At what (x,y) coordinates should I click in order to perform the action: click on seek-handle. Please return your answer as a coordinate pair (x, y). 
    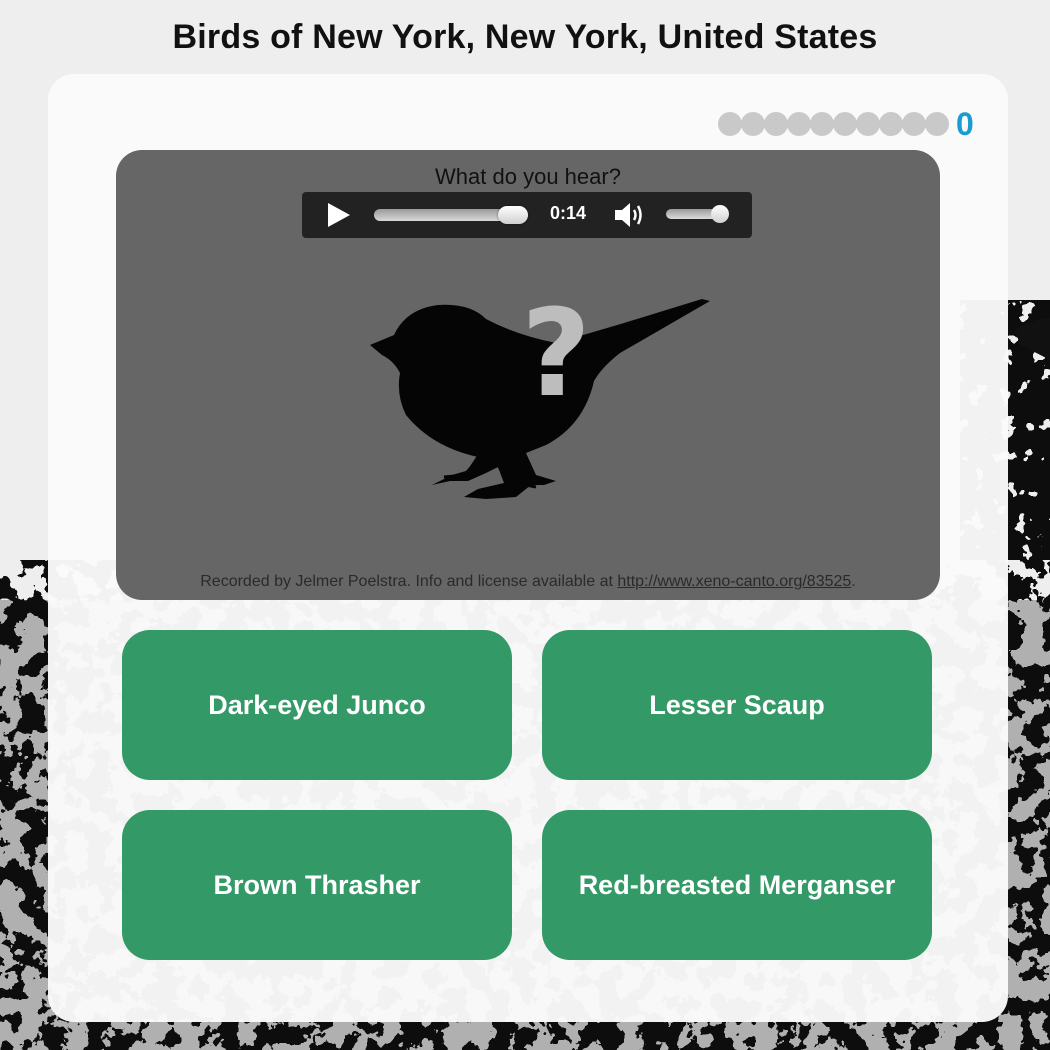
    Looking at the image, I should click on (513, 215).